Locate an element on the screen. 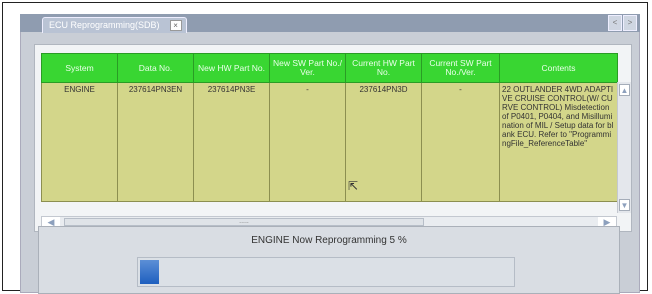 The image size is (652, 294). chevron-down-icon: ▼ is located at coordinates (624, 205).